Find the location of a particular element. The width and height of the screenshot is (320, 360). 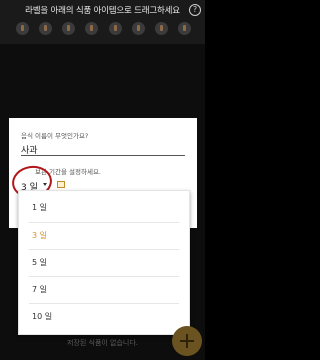

dropdown-option-10: 10 일 is located at coordinates (104, 316).